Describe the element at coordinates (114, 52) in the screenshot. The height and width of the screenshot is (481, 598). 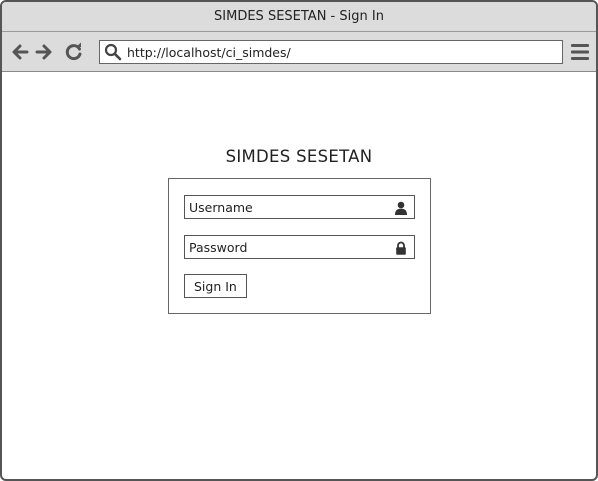
I see `search-icon` at that location.